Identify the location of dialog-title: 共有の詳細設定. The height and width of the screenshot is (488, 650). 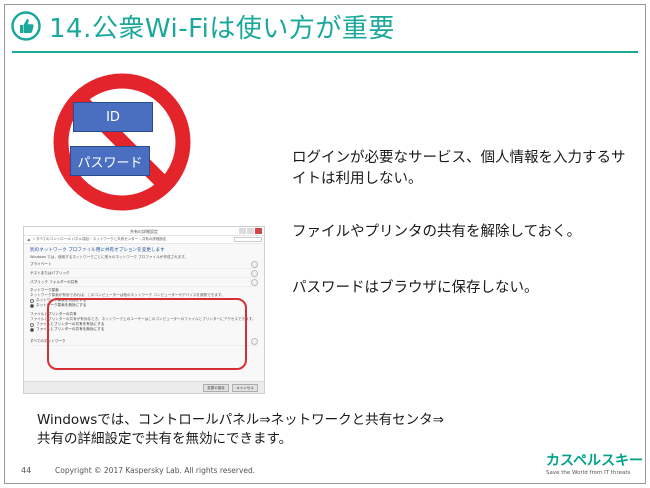
(144, 231).